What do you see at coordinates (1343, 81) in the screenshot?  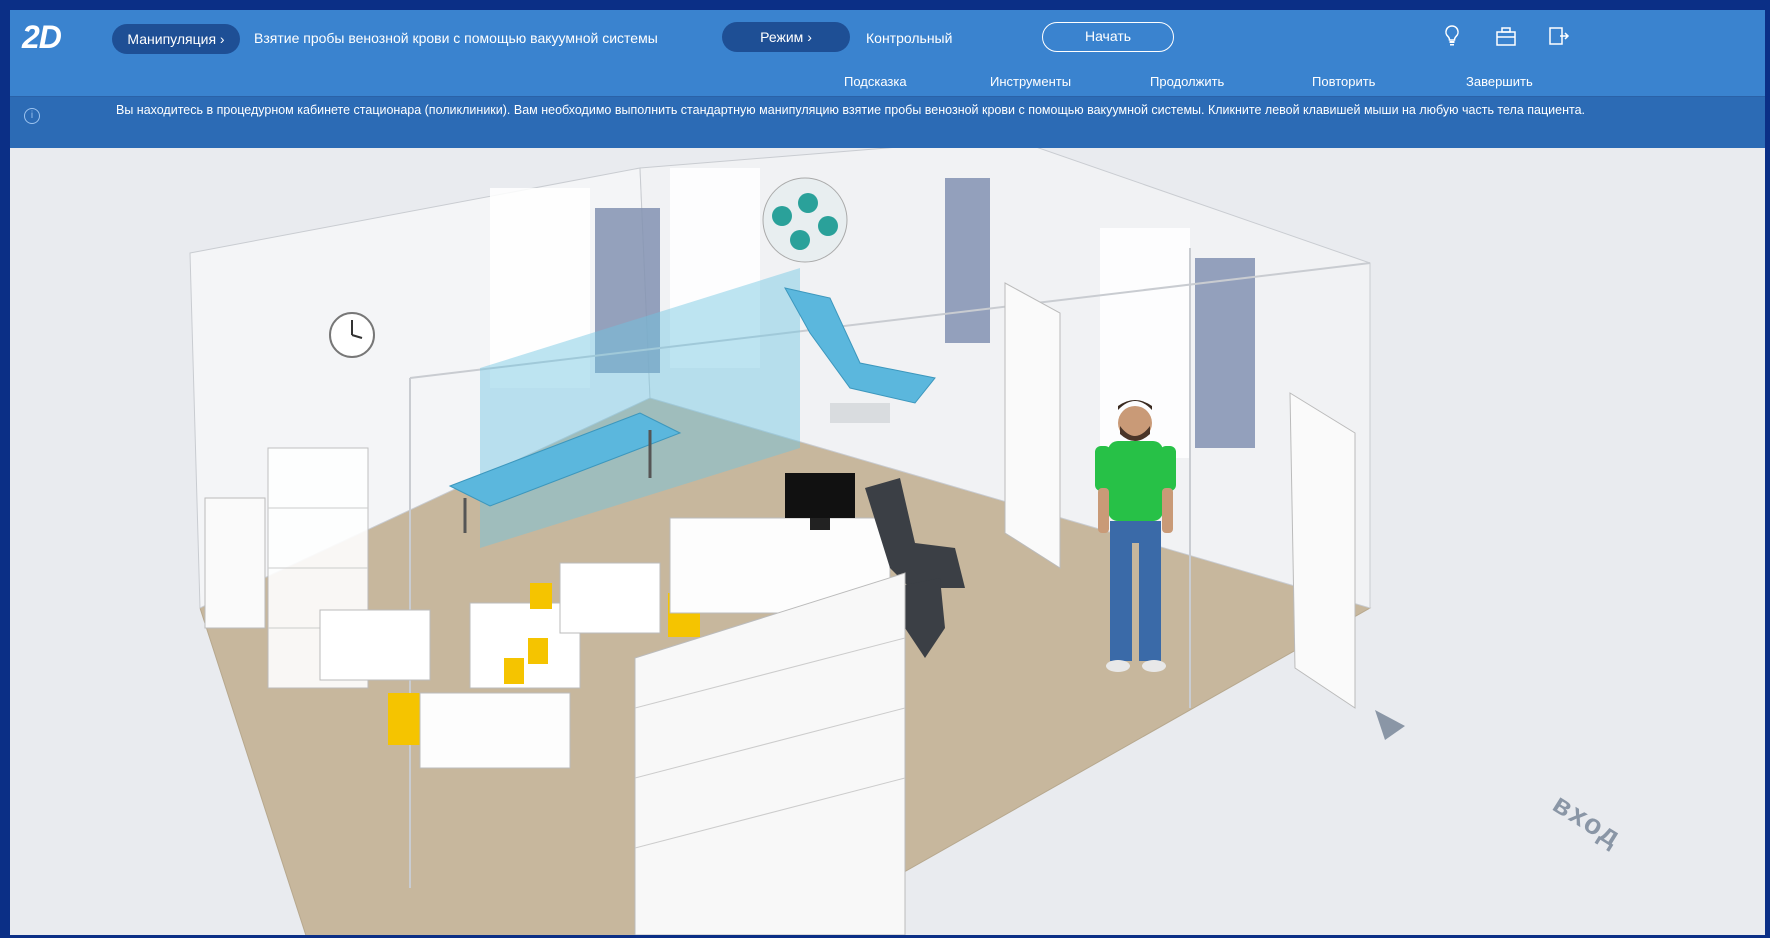 I see `menu-repeat: Повторить` at bounding box center [1343, 81].